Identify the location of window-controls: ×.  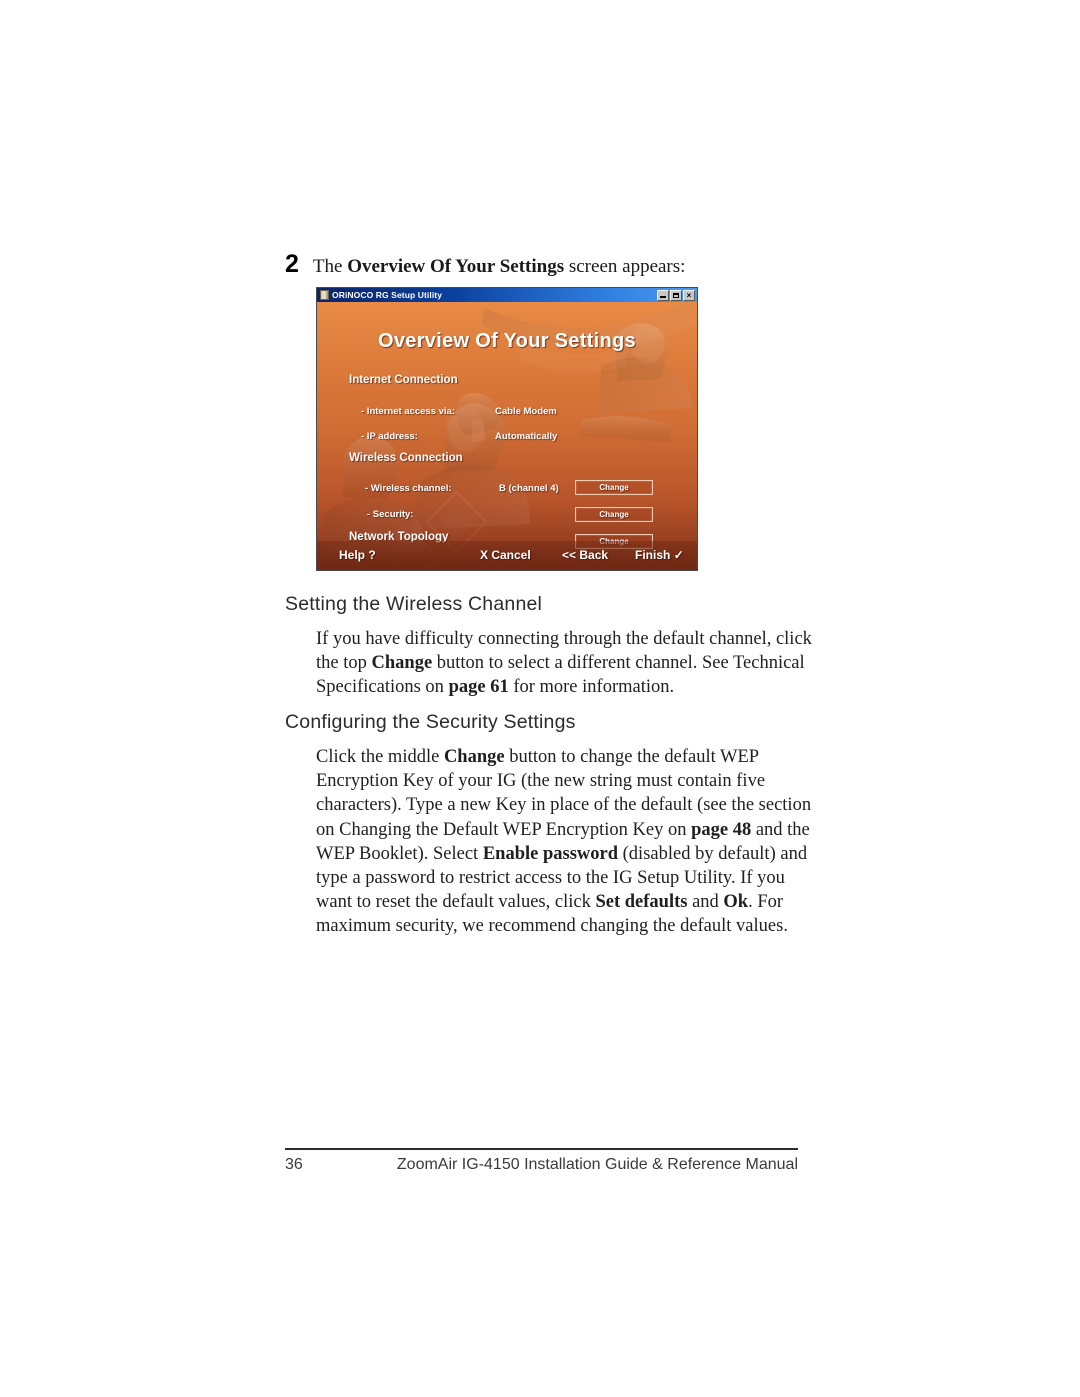
(676, 295).